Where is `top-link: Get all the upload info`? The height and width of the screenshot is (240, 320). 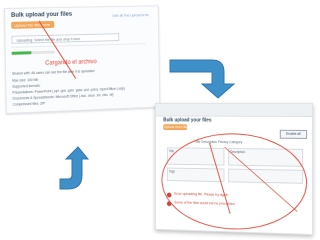
top-link: Get all the upload info is located at coordinates (130, 15).